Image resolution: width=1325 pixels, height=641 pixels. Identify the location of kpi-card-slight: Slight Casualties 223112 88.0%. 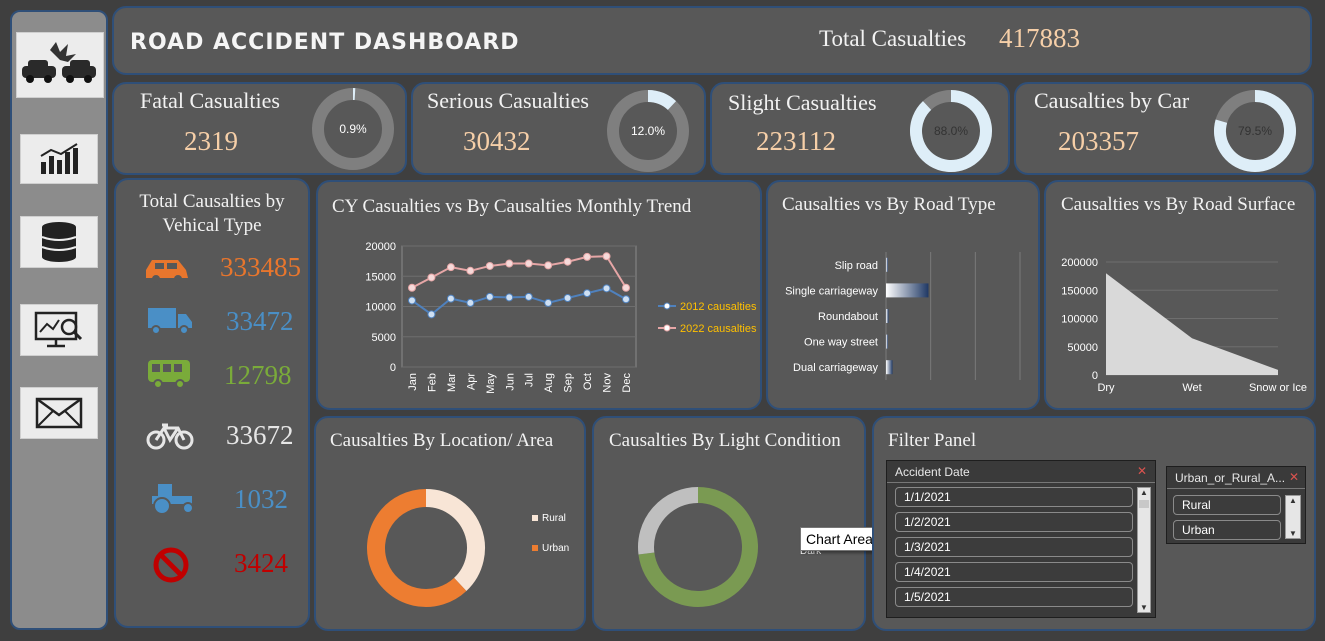
(860, 128).